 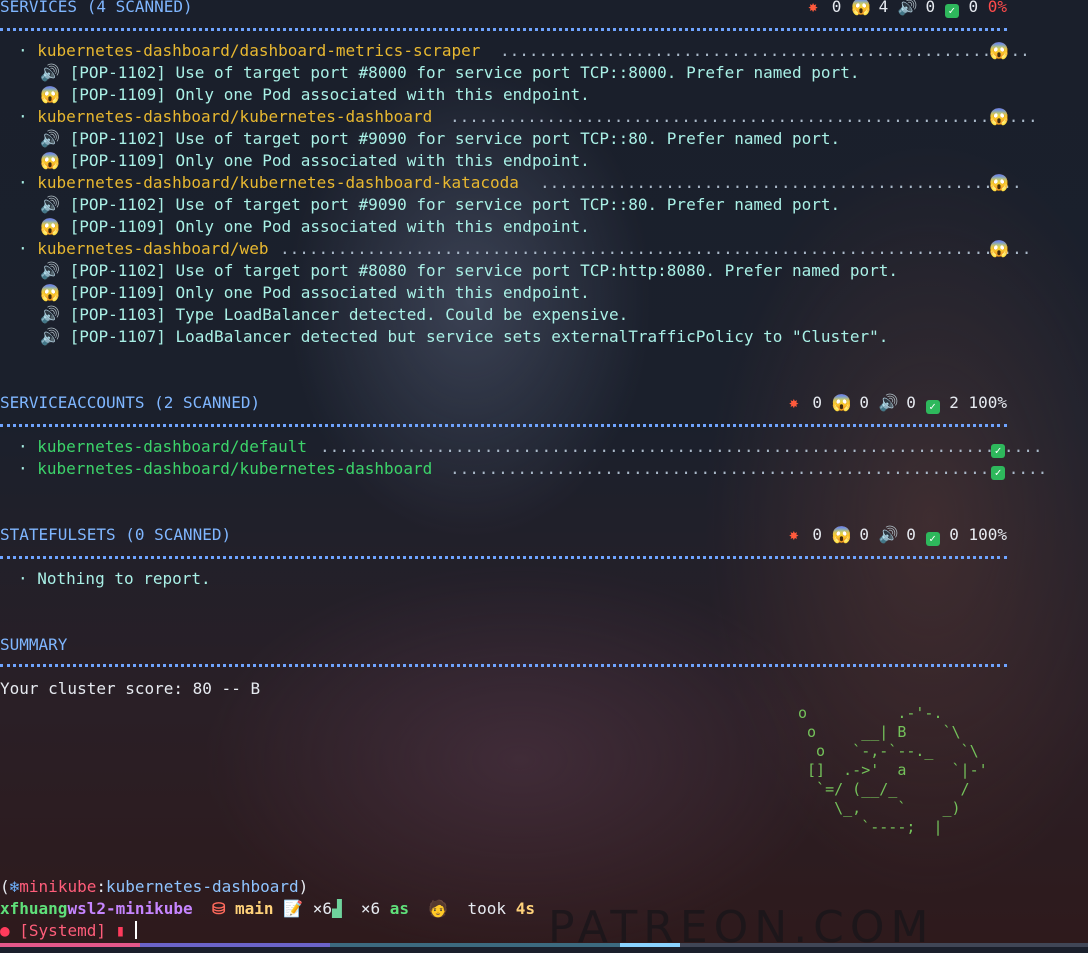 What do you see at coordinates (254, 908) in the screenshot?
I see `branch-name: main` at bounding box center [254, 908].